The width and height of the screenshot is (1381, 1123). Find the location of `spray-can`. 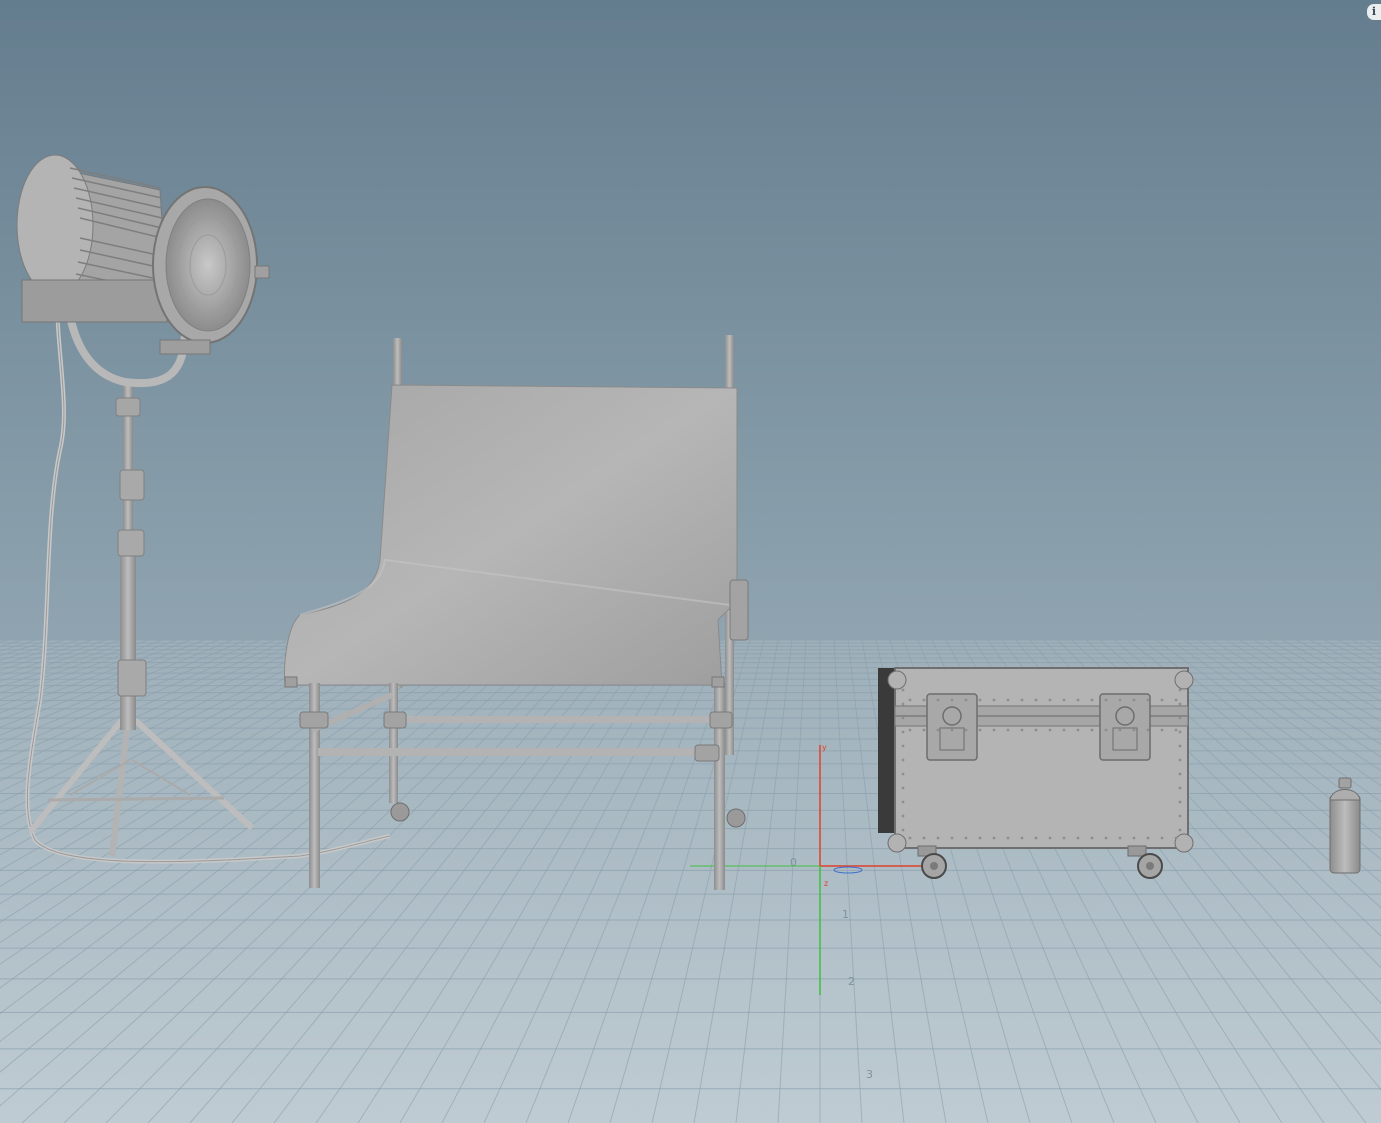

spray-can is located at coordinates (1345, 825).